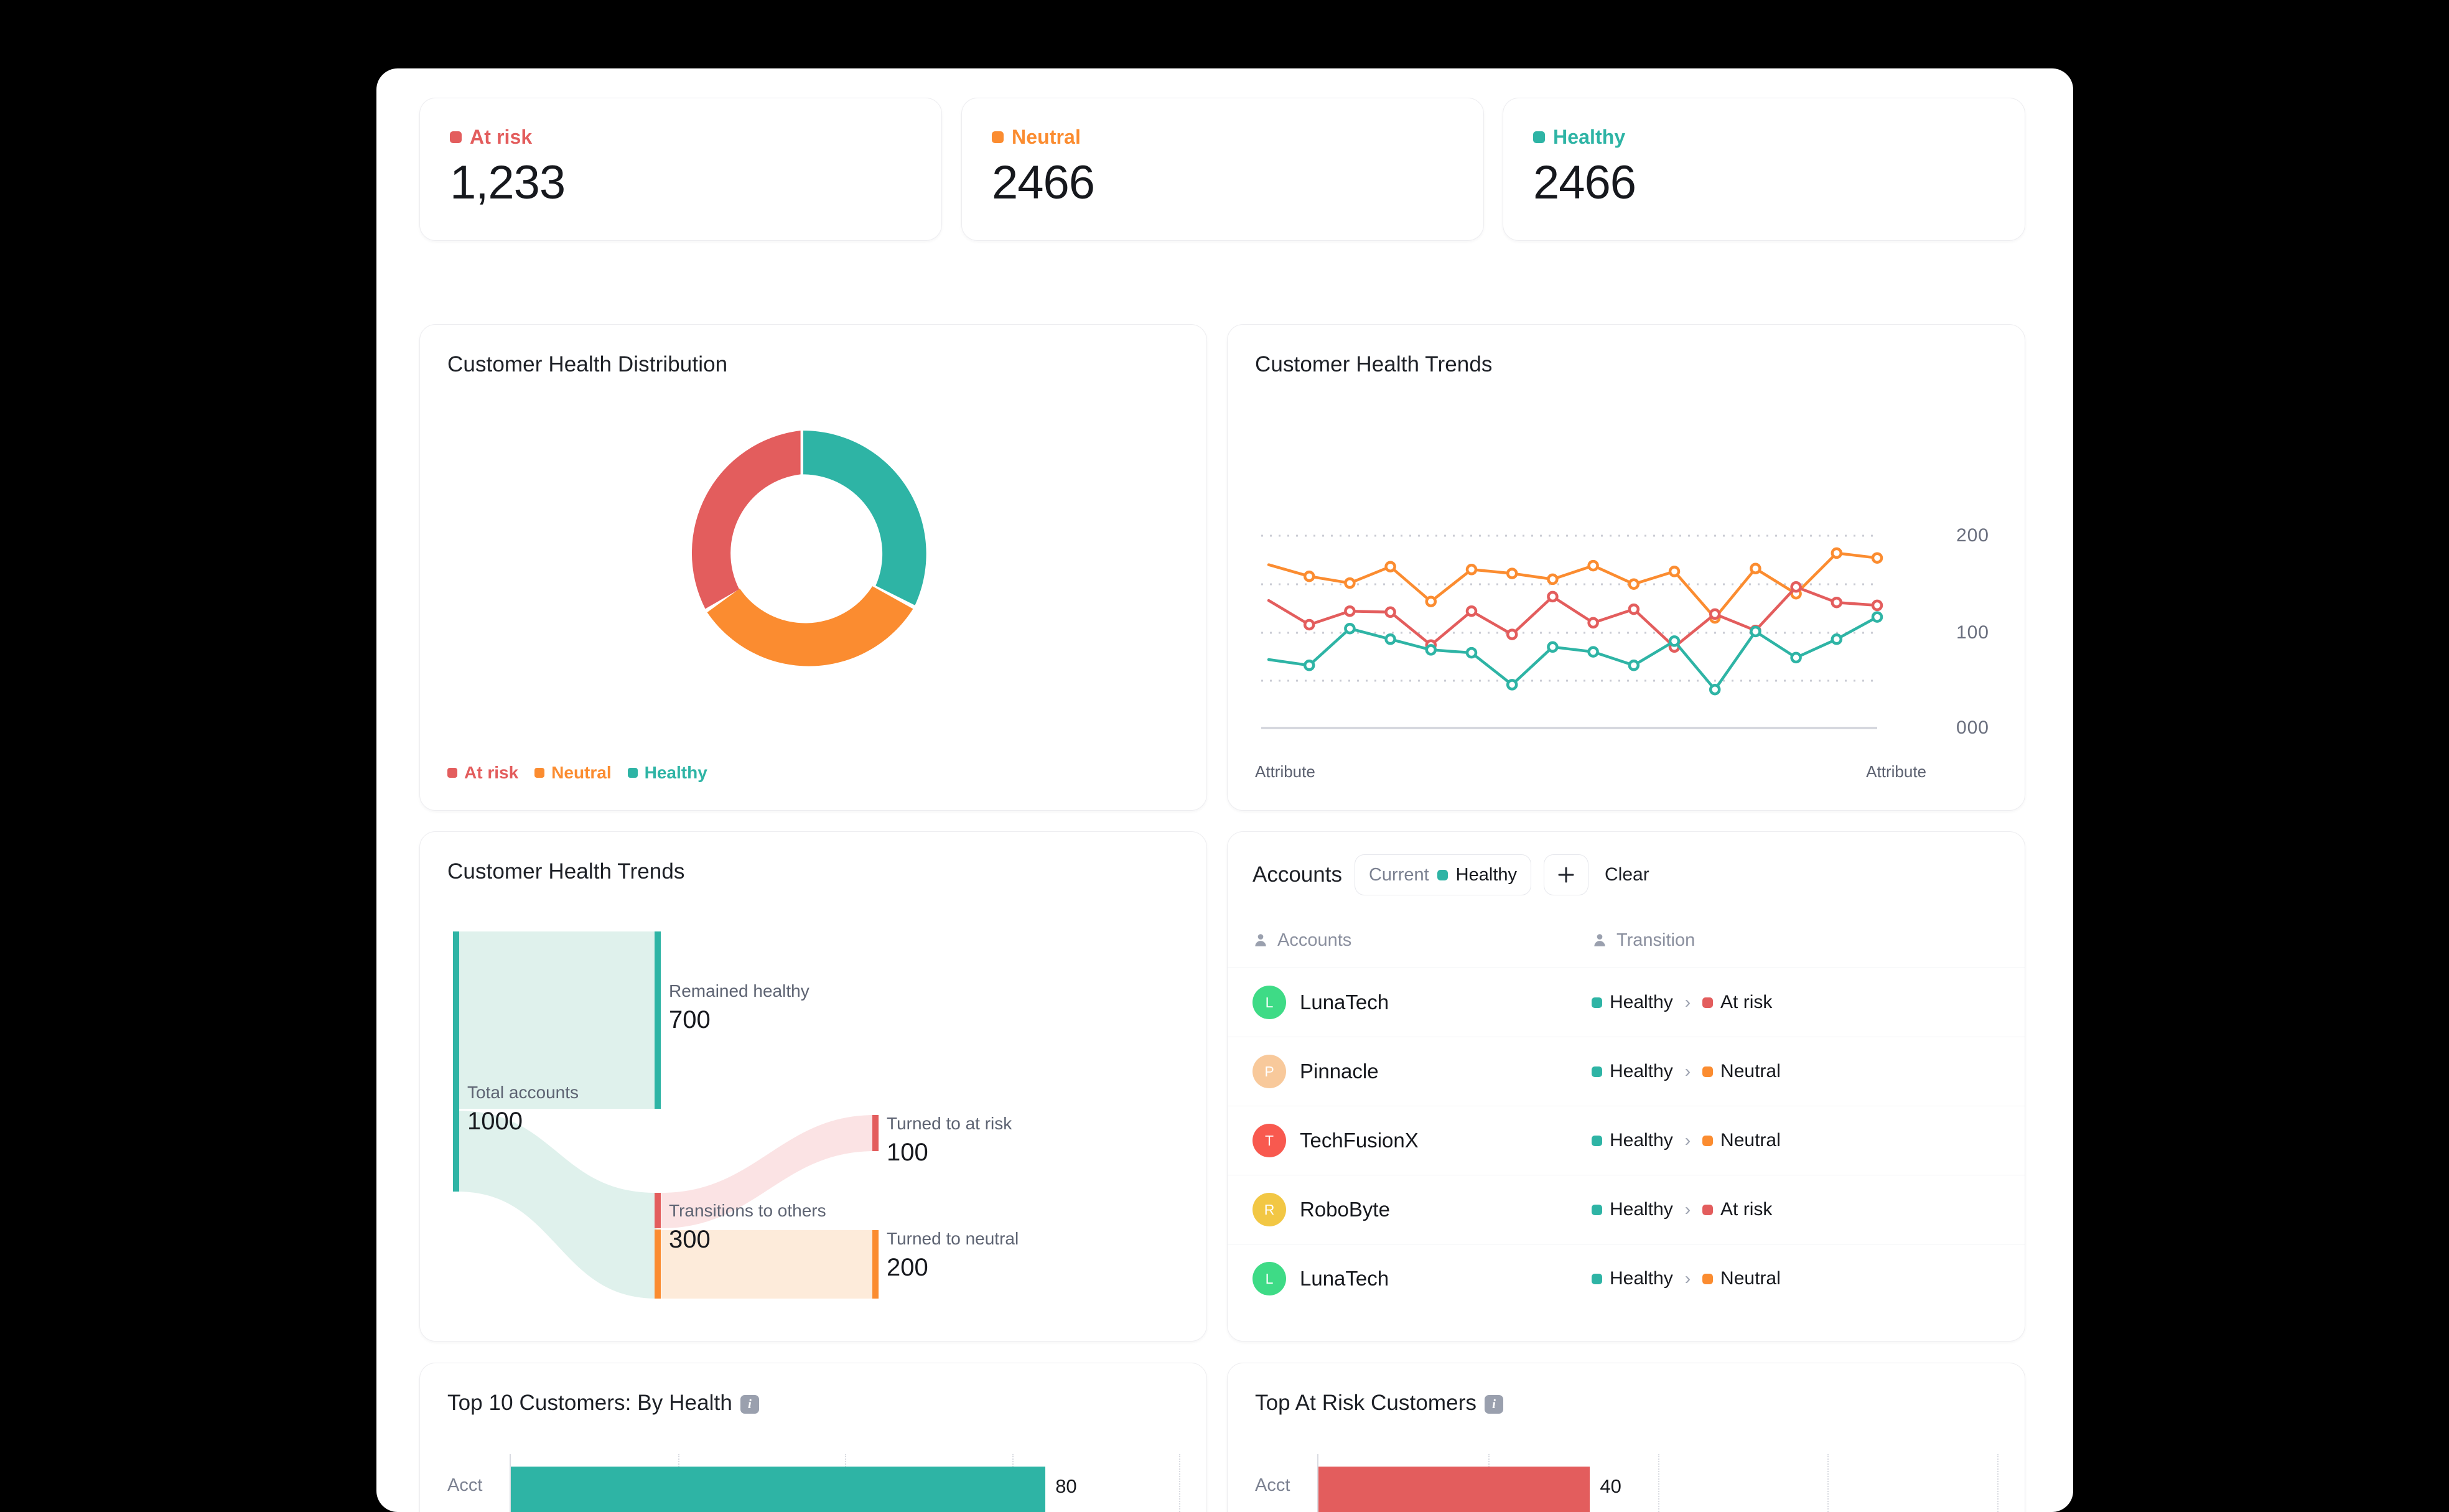  What do you see at coordinates (747, 1210) in the screenshot?
I see `sankey-label-transitions: Transitions to others` at bounding box center [747, 1210].